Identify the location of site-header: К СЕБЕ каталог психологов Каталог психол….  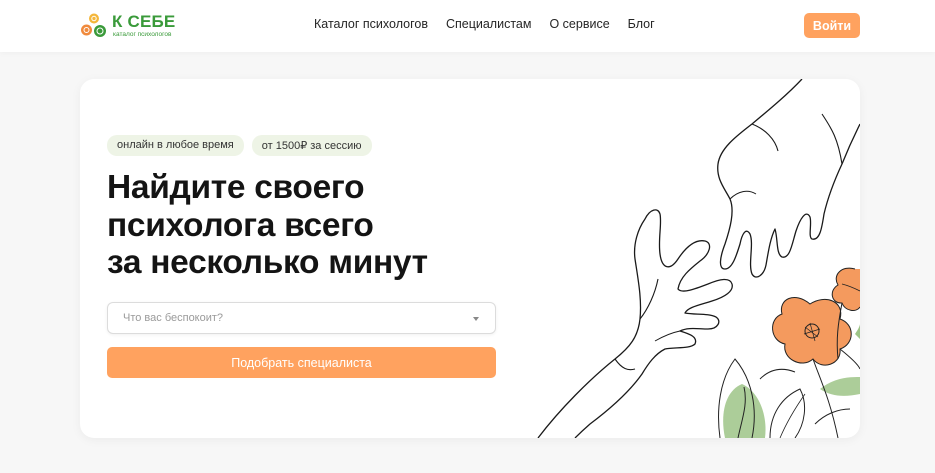
(467, 26).